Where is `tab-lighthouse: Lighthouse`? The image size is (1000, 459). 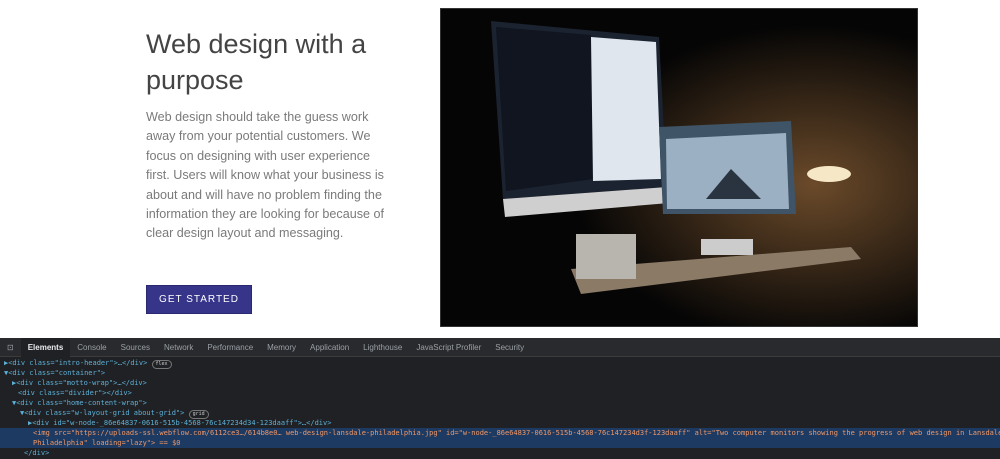
tab-lighthouse: Lighthouse is located at coordinates (382, 347).